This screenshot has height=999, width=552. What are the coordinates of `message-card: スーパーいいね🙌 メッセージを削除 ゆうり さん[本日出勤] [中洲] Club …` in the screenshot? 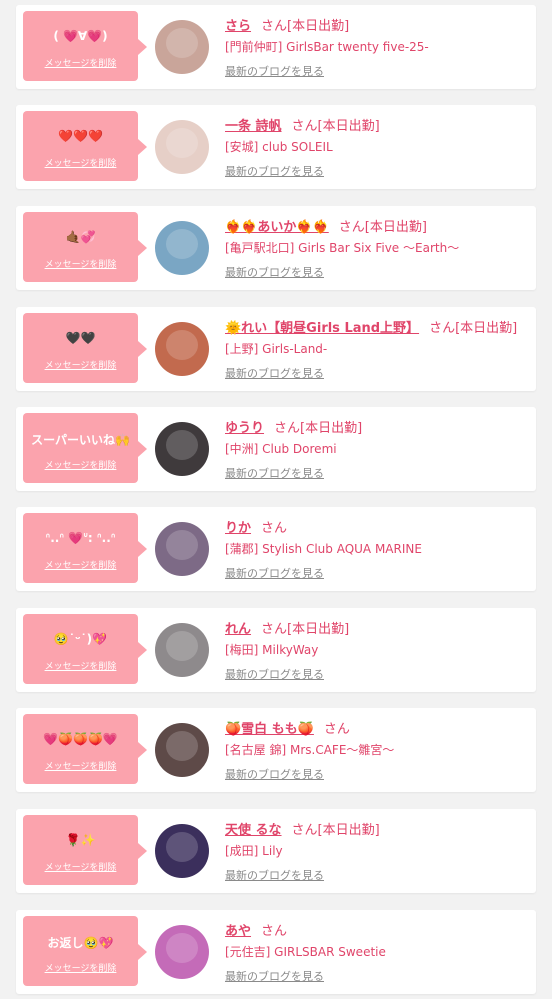 It's located at (276, 449).